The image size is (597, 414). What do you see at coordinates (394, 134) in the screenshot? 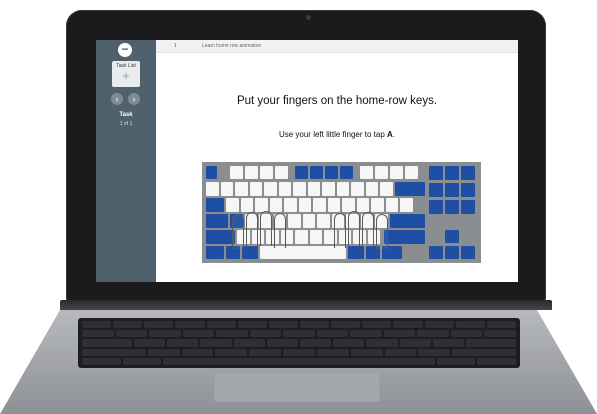
I see `instruction-suffix: .` at bounding box center [394, 134].